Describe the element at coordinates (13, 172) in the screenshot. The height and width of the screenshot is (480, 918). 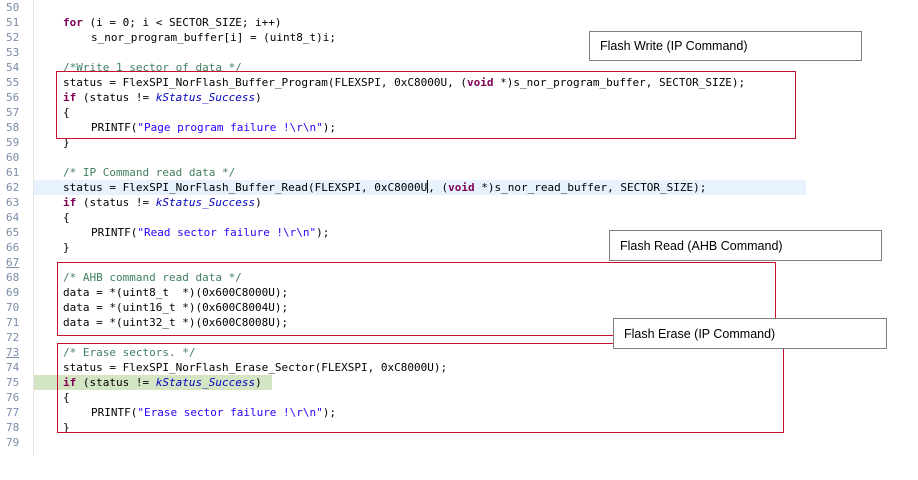
I see `line-number: 61` at that location.